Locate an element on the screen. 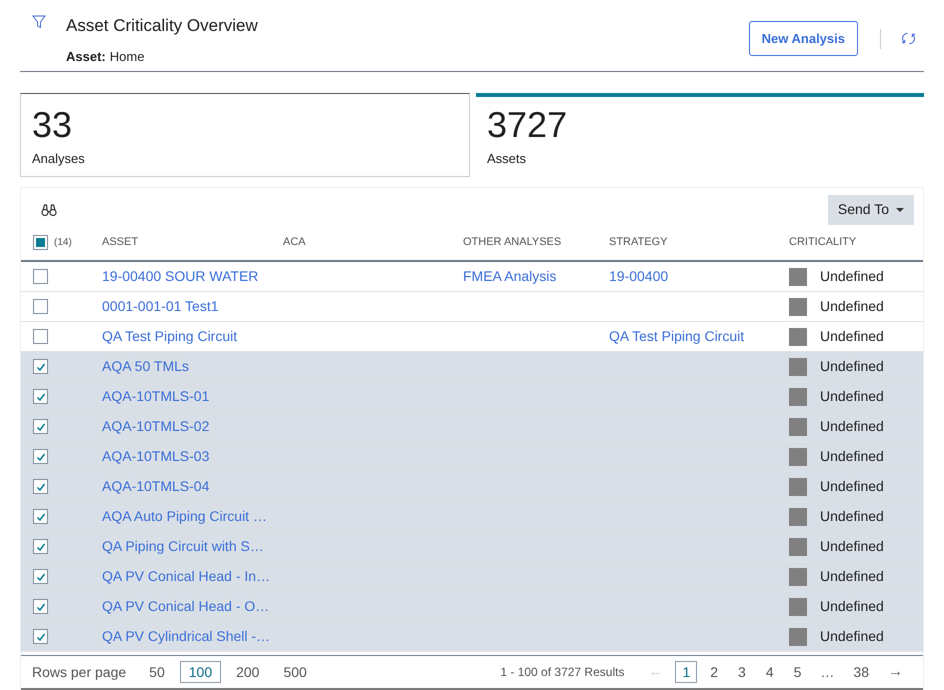 This screenshot has height=690, width=944. page-button: 1 is located at coordinates (686, 672).